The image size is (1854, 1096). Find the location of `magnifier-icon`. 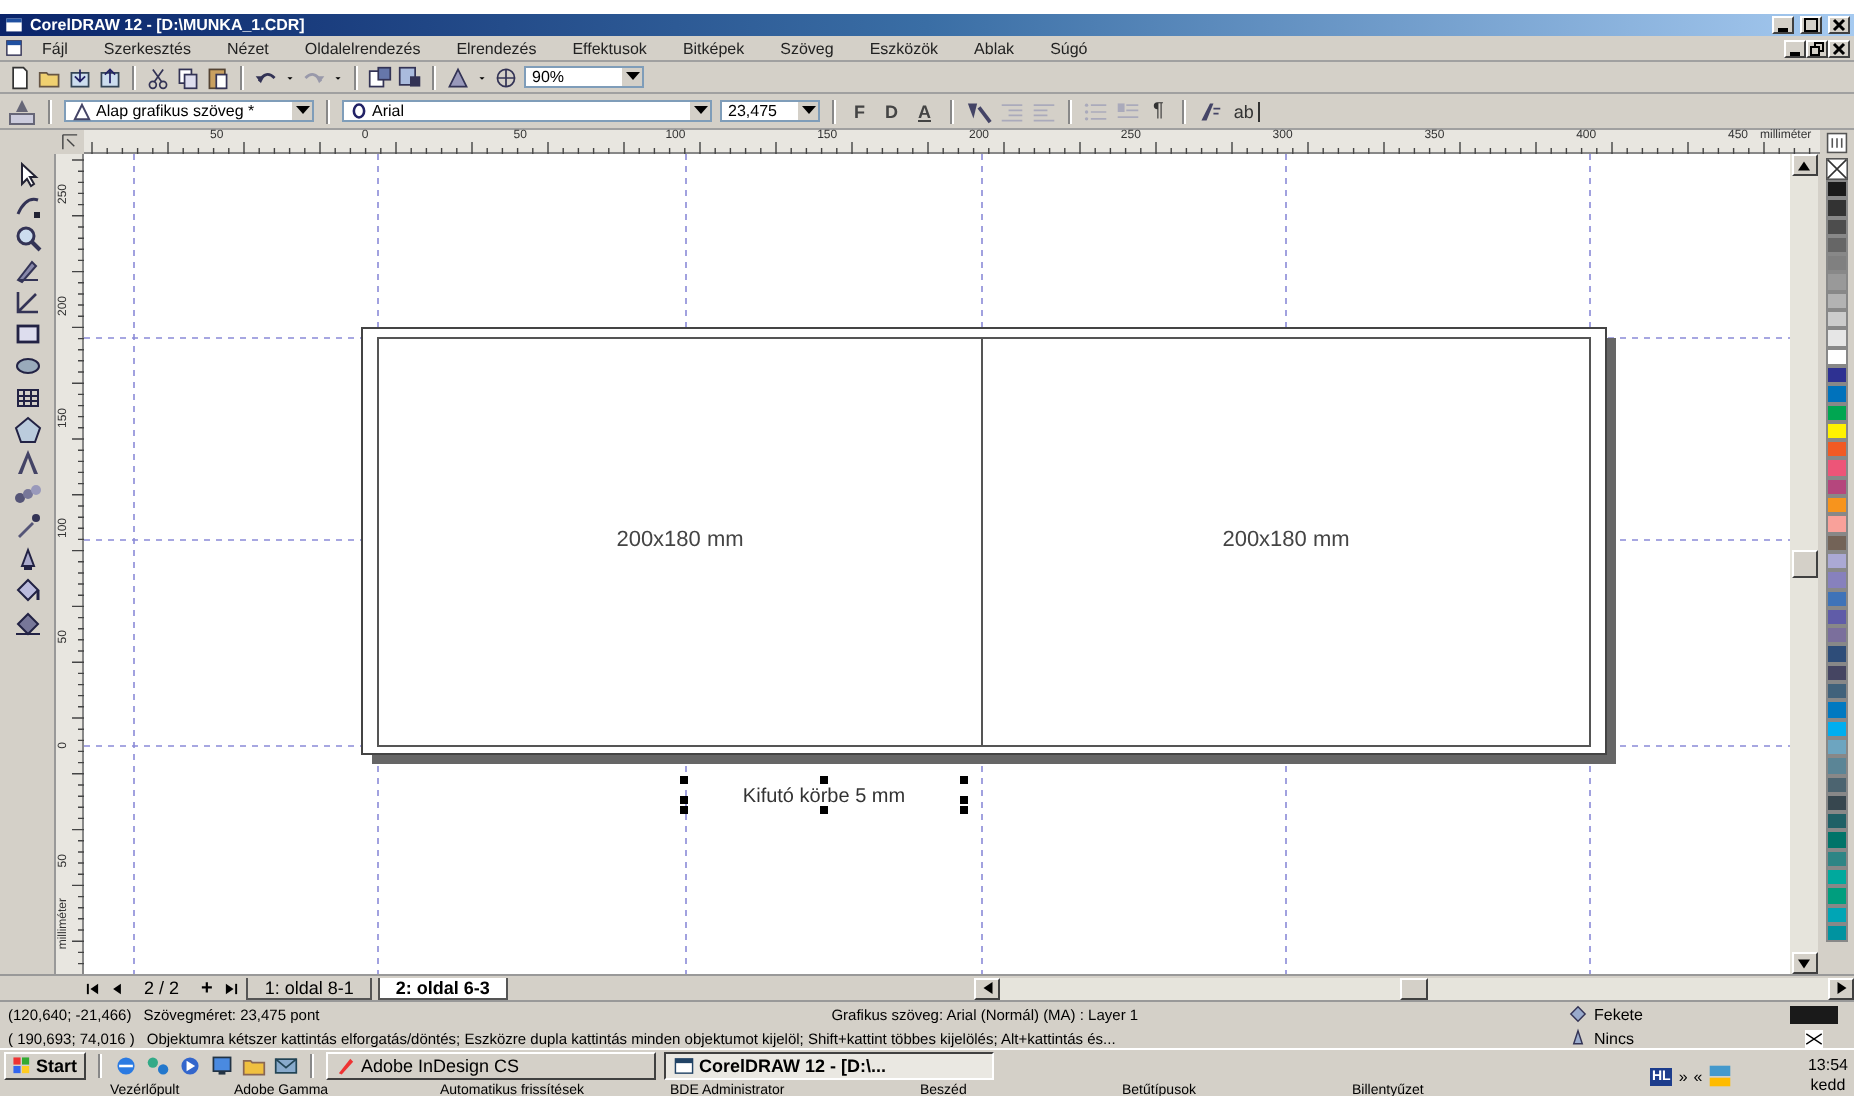

magnifier-icon is located at coordinates (27, 238).